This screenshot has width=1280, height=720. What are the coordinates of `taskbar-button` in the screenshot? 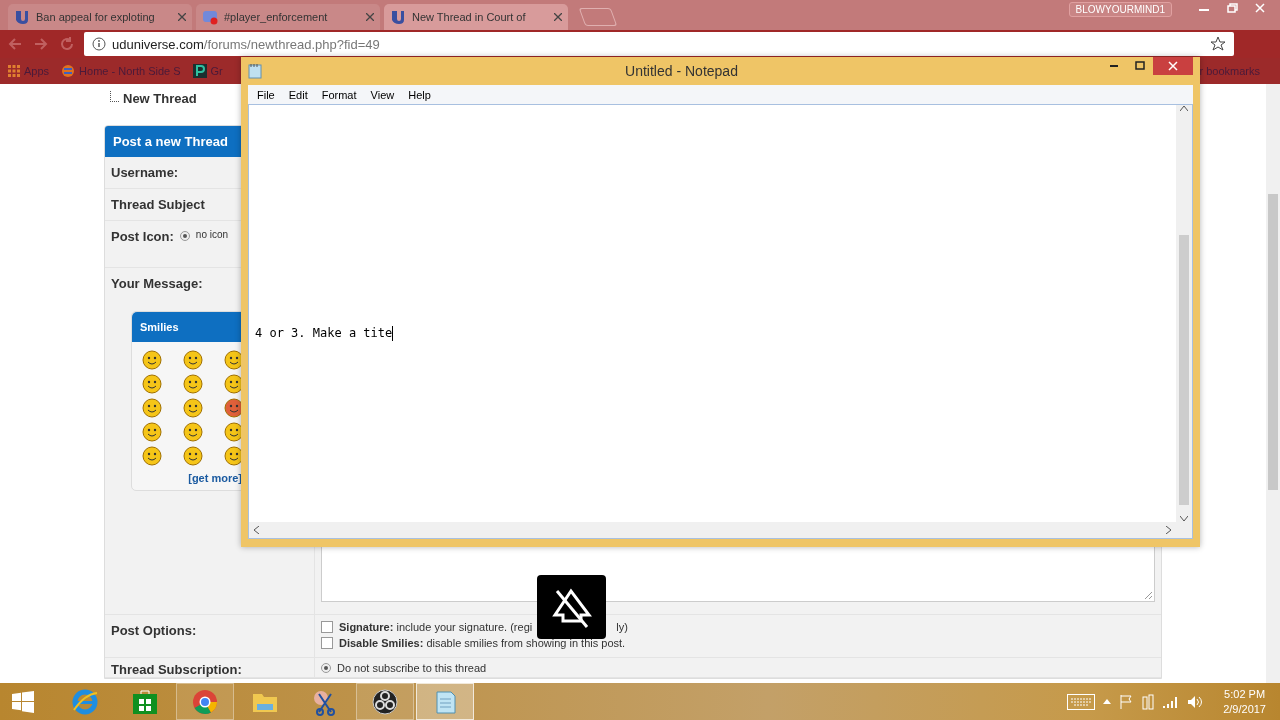 It's located at (385, 701).